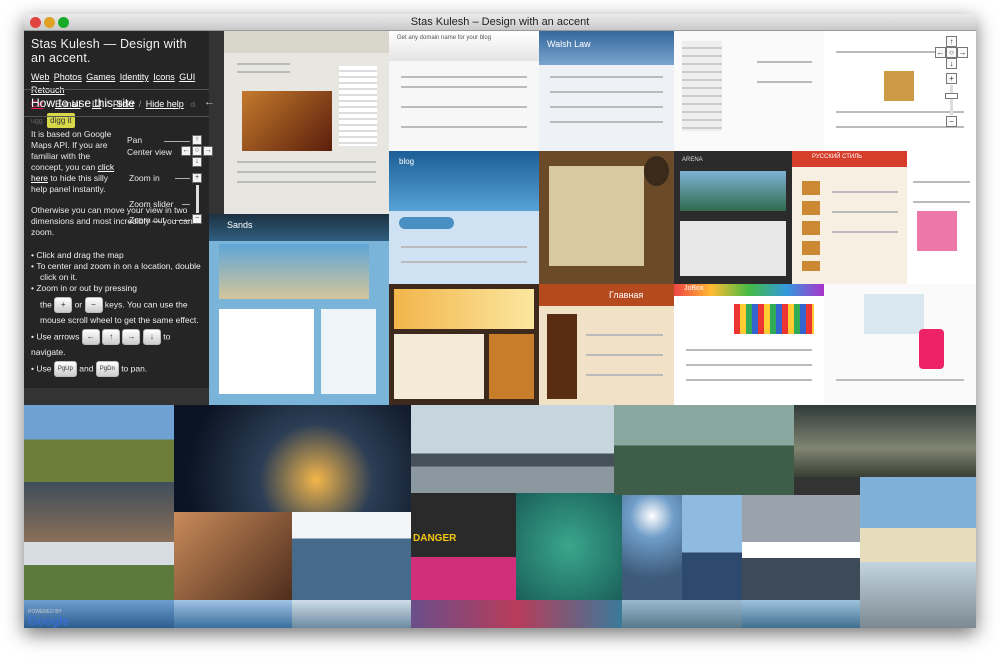  Describe the element at coordinates (516, 614) in the screenshot. I see `photo-colorful` at that location.